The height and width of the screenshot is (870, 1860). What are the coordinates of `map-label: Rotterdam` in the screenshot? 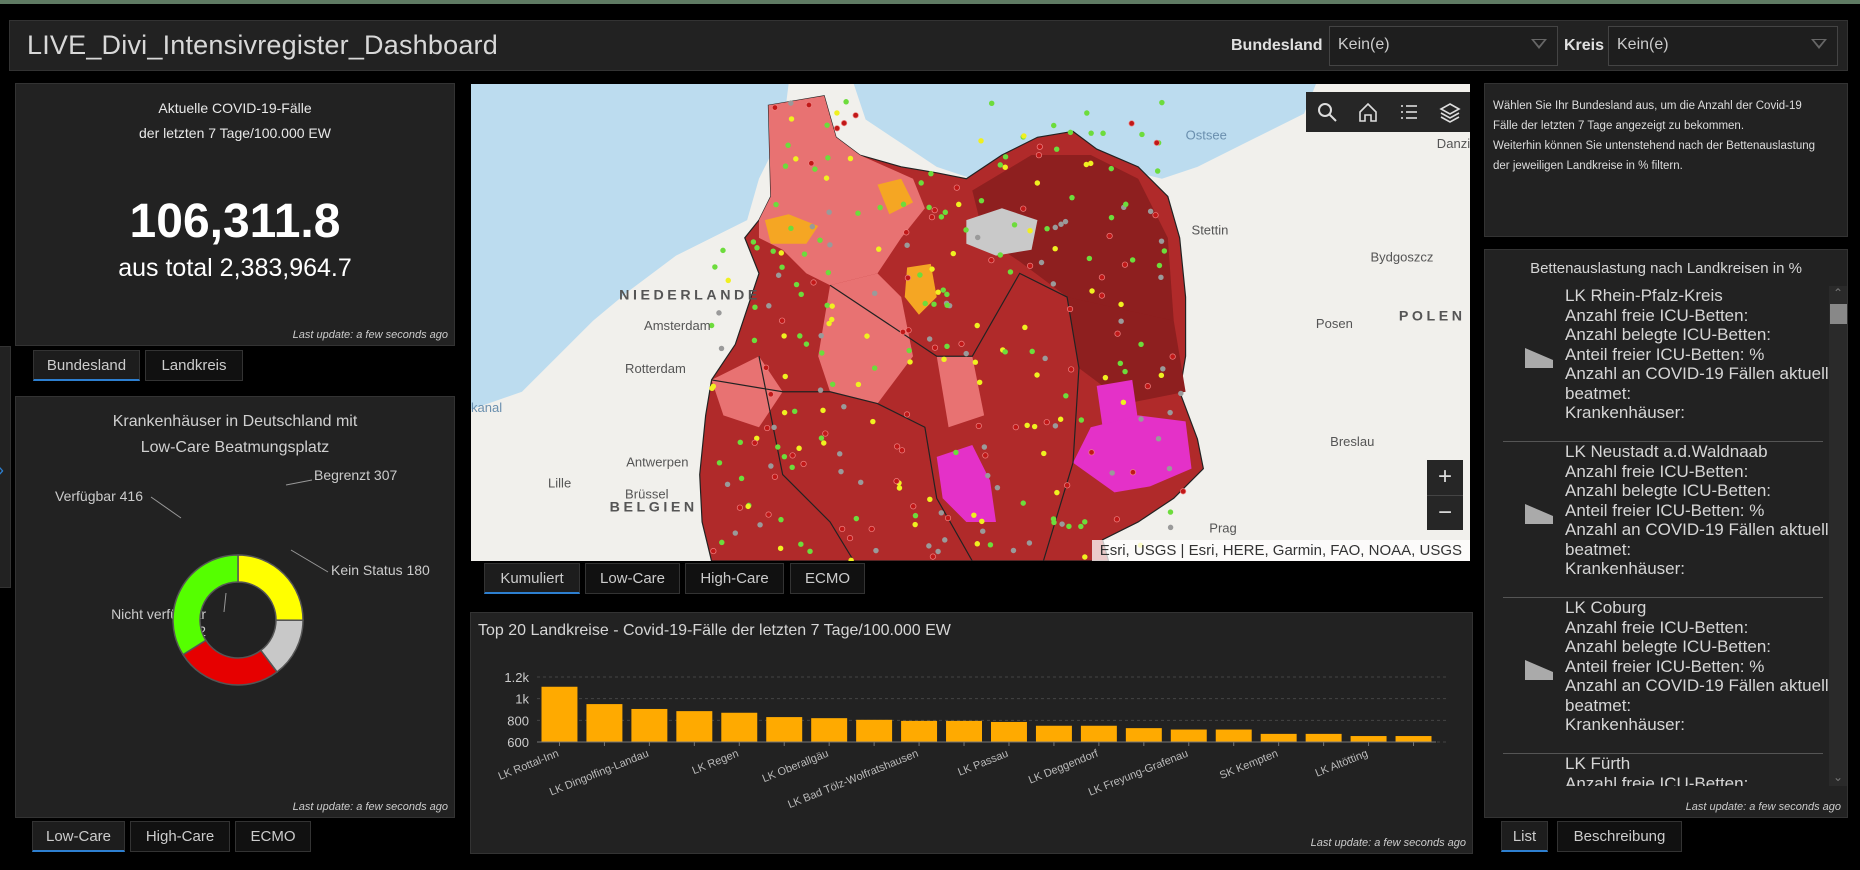 It's located at (655, 368).